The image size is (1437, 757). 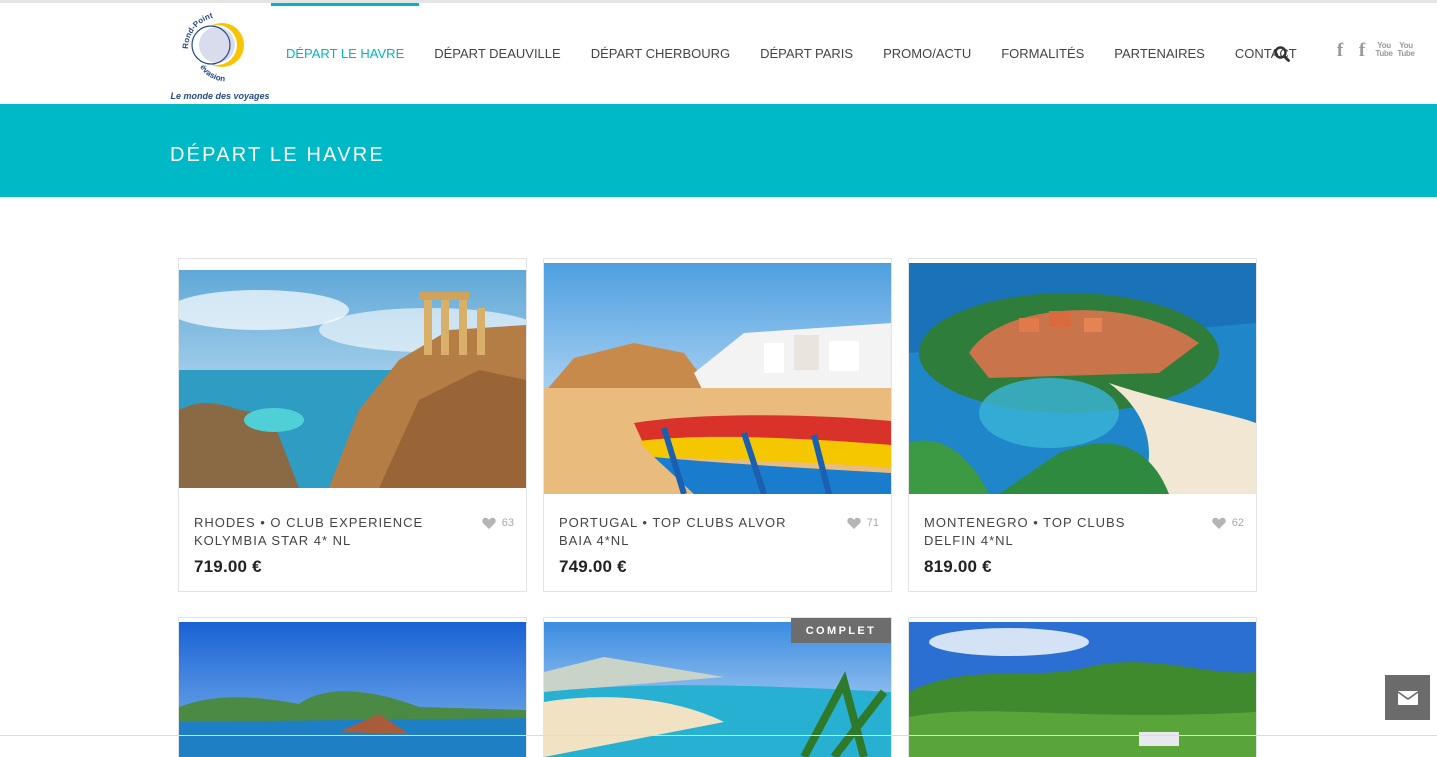 I want to click on nav-depart-deauville: DÉPART DEAUVILLE, so click(x=497, y=53).